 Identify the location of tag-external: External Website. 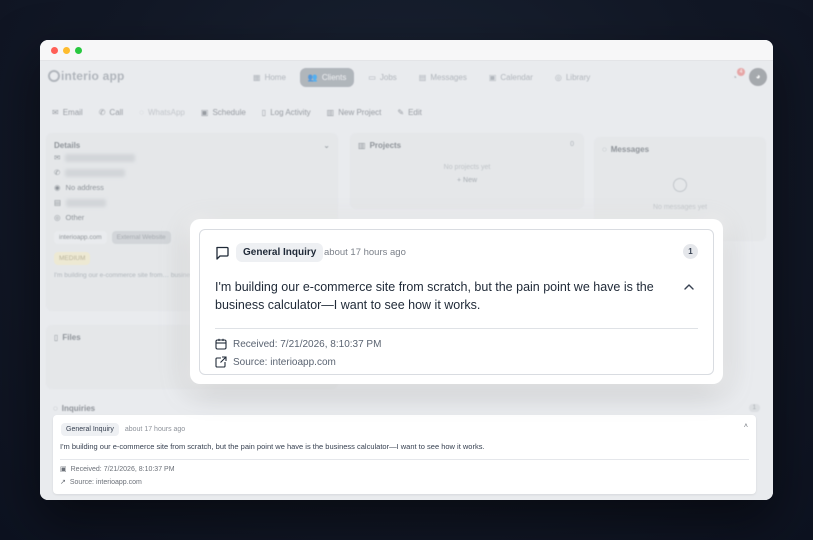
(141, 237).